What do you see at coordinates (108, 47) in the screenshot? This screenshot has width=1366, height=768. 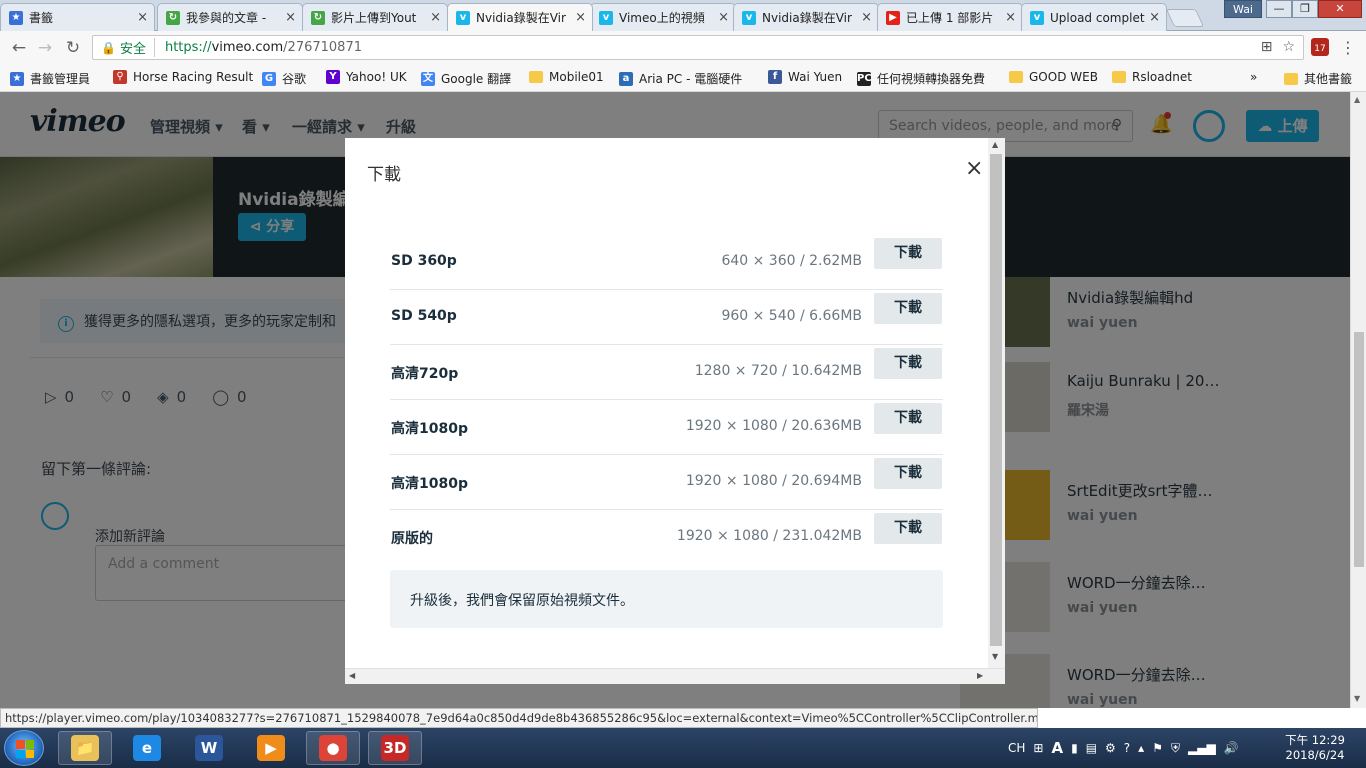 I see `lock-icon: 🔒` at bounding box center [108, 47].